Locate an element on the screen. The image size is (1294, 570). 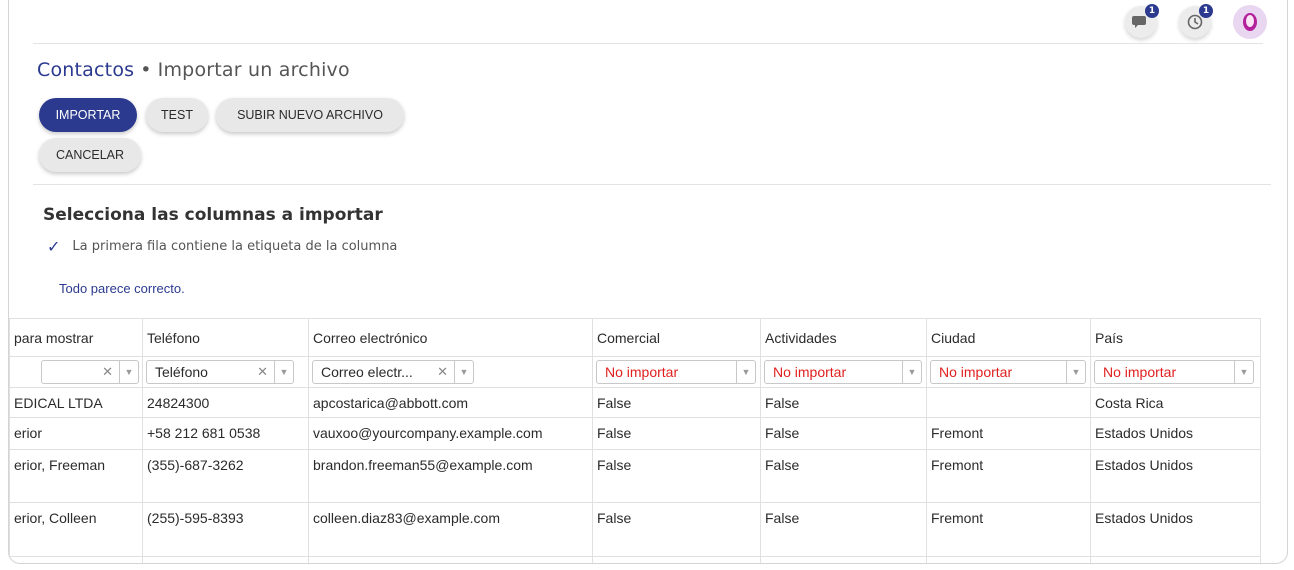
table-row: ( ) is located at coordinates (635, 559).